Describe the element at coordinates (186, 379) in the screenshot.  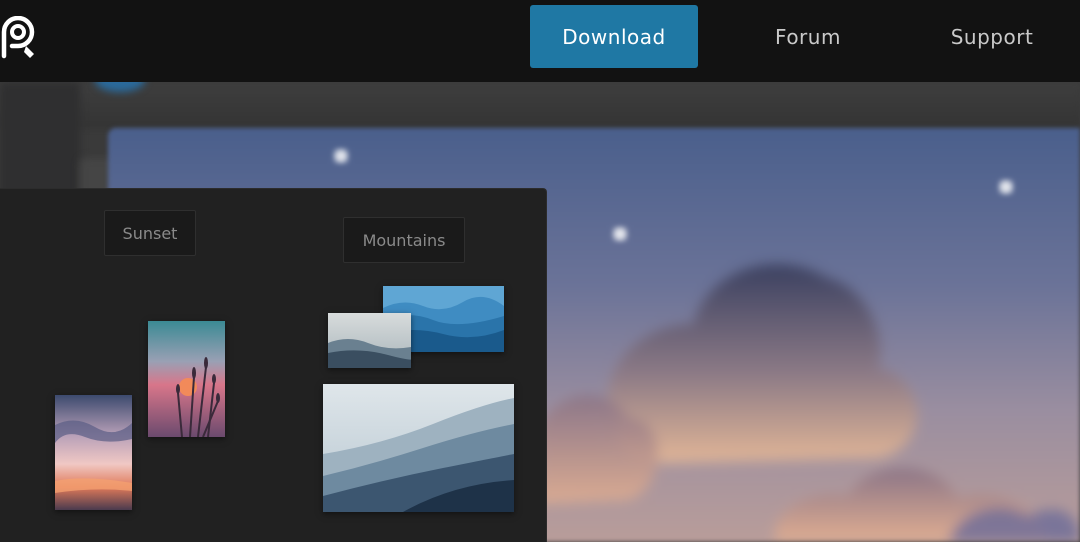
I see `reeds-sunset-photo` at that location.